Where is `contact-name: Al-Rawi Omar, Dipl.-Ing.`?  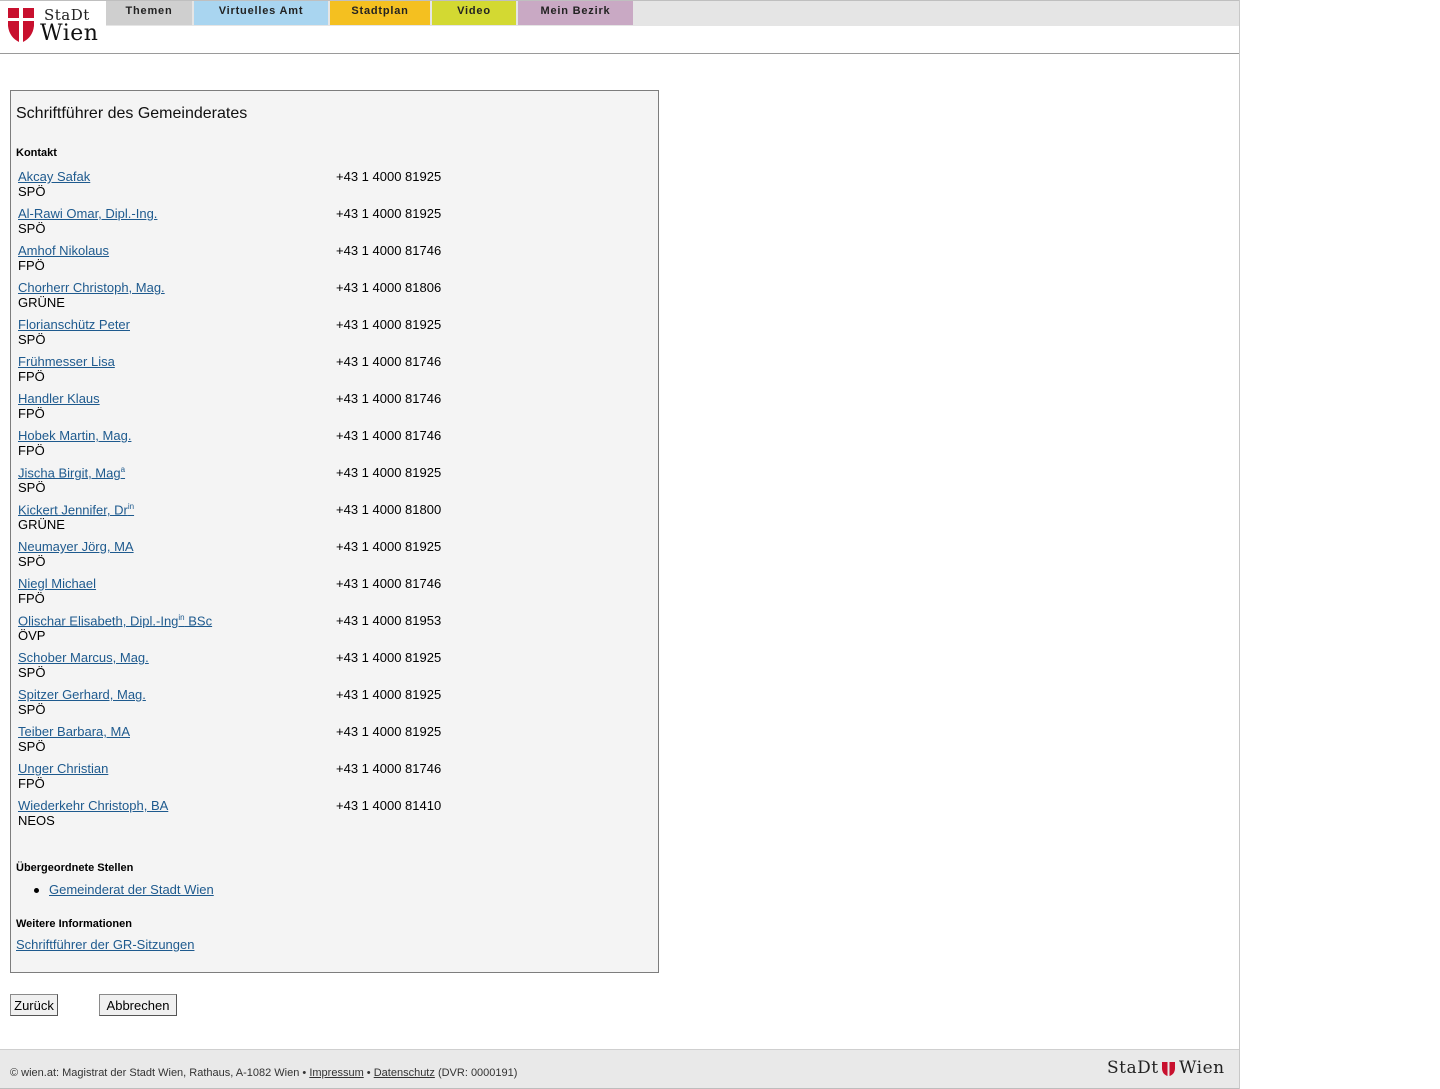 contact-name: Al-Rawi Omar, Dipl.-Ing. is located at coordinates (88, 213).